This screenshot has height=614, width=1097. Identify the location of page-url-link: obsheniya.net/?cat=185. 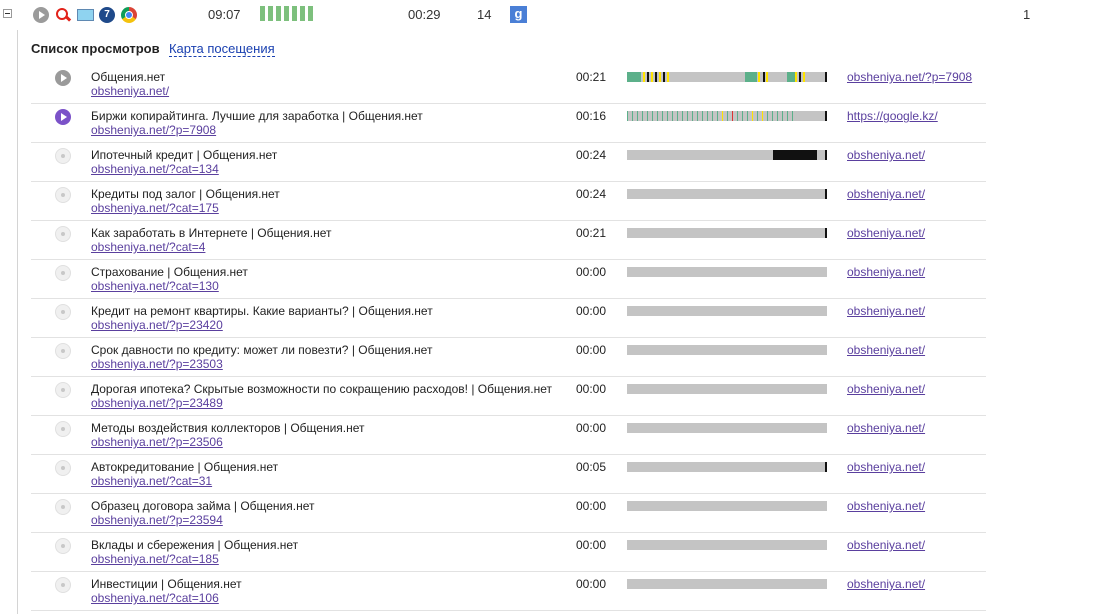
(155, 559).